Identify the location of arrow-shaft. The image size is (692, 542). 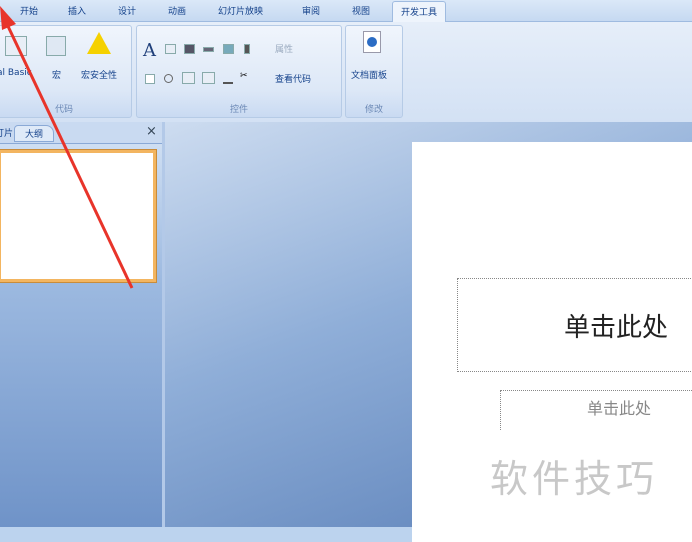
(69, 155).